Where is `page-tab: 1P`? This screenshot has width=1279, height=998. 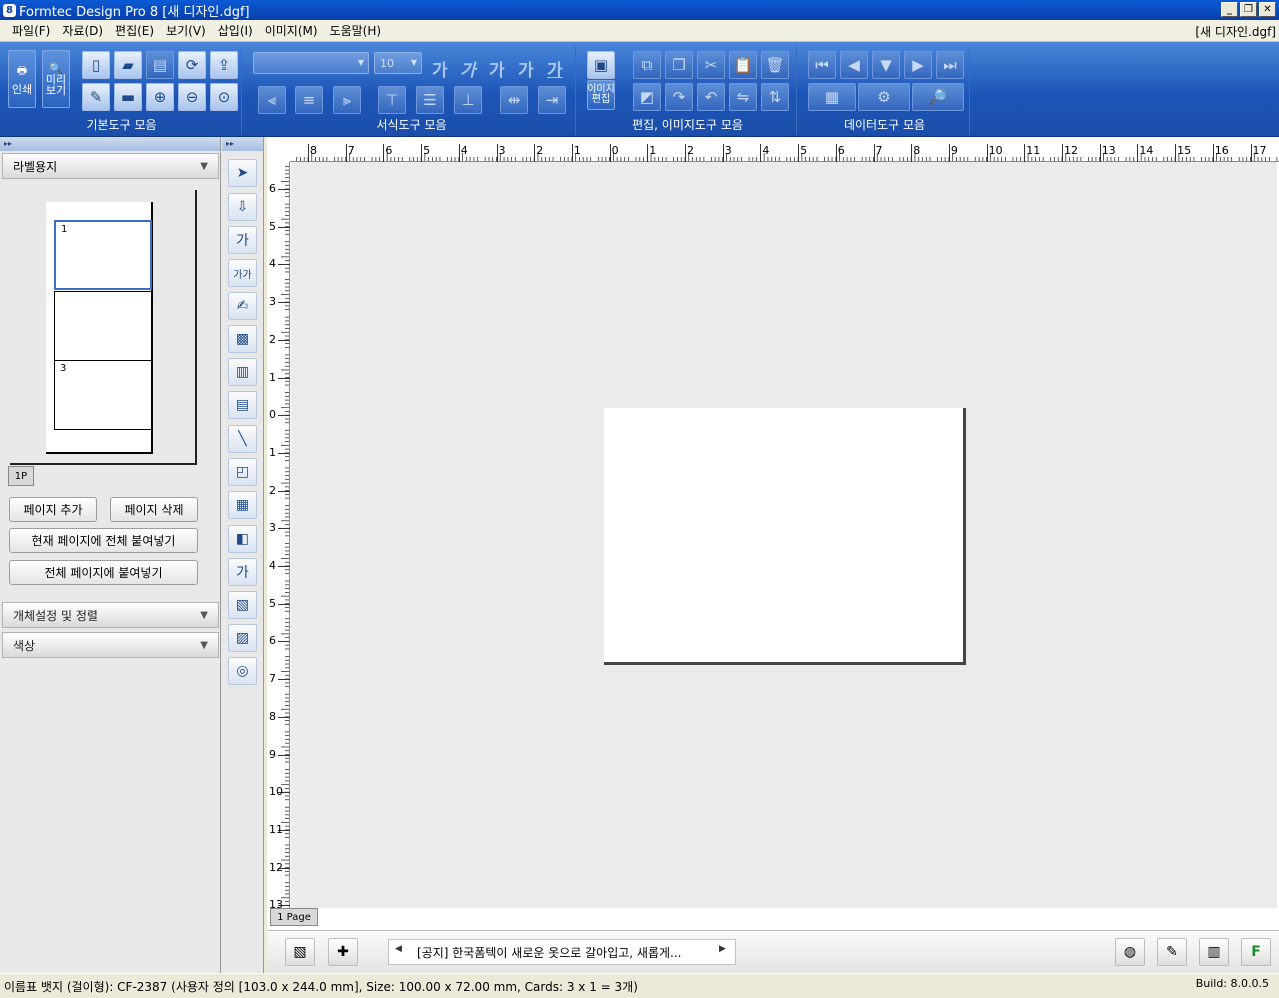 page-tab: 1P is located at coordinates (21, 476).